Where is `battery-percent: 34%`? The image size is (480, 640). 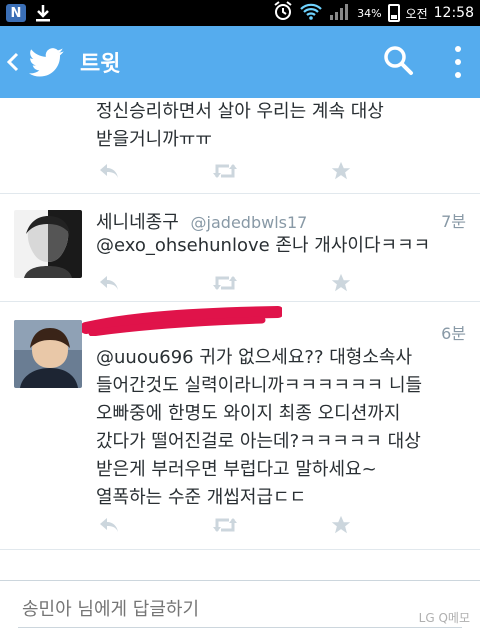 battery-percent: 34% is located at coordinates (369, 13).